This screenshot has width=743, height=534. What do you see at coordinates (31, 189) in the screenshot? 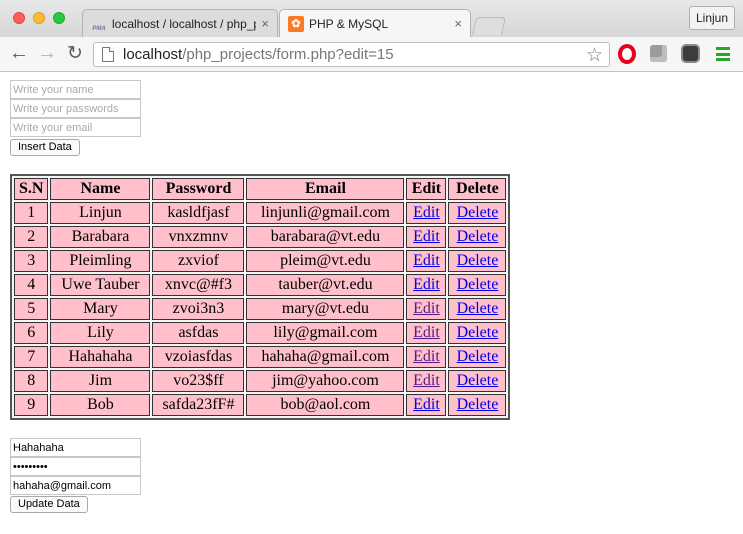
I see `header-sn: S.N` at bounding box center [31, 189].